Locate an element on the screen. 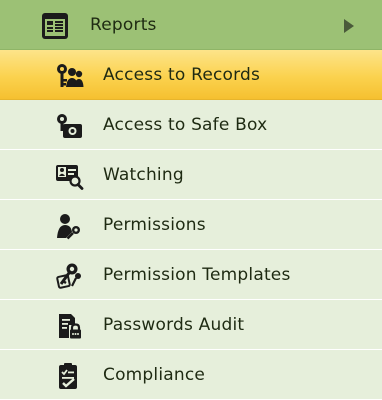  menu-item-passwords-audit: Passwords Audit is located at coordinates (191, 325).